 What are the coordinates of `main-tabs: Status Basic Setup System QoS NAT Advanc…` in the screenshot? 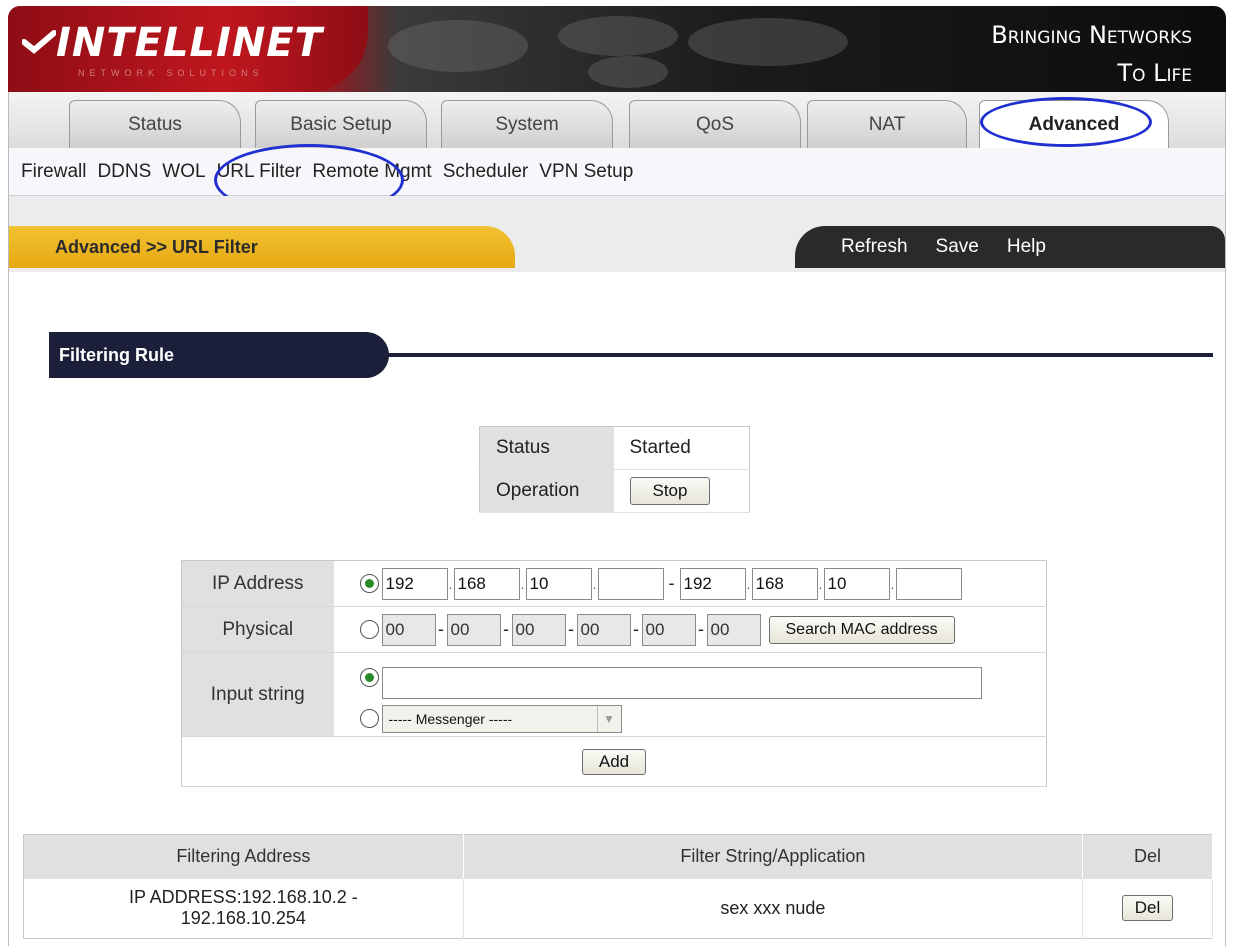 It's located at (617, 120).